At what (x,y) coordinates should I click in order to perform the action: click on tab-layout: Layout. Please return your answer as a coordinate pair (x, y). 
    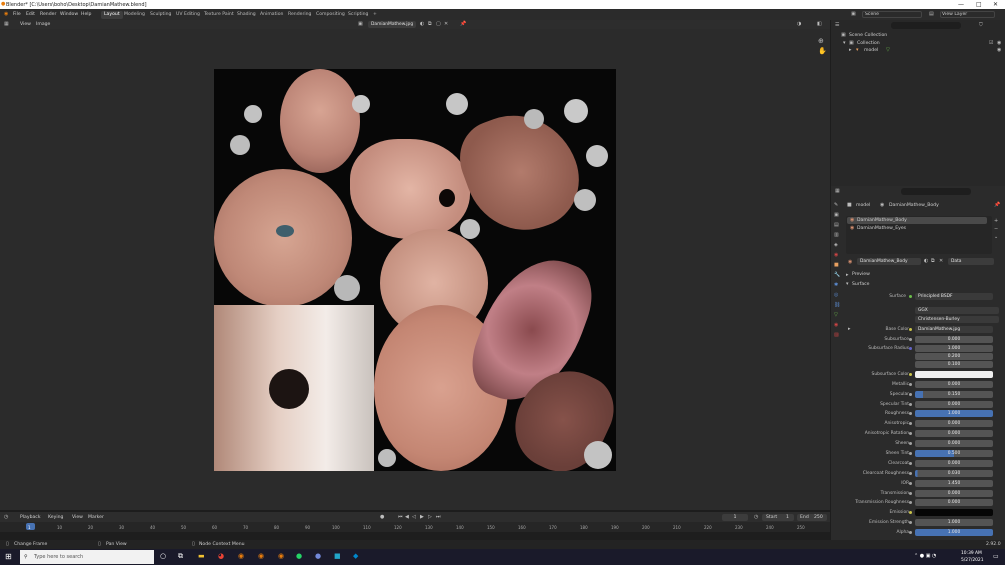
    Looking at the image, I should click on (112, 15).